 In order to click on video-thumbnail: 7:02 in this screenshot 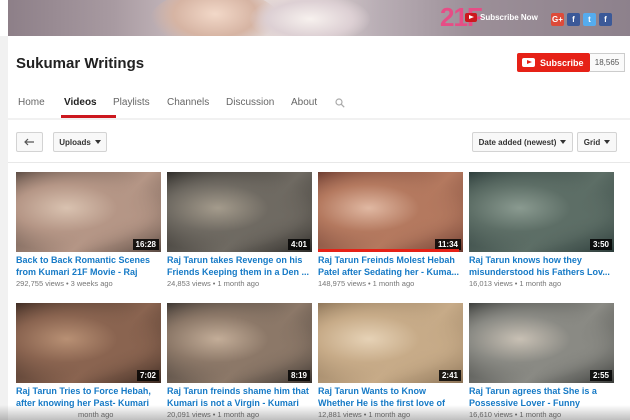, I will do `click(88, 343)`.